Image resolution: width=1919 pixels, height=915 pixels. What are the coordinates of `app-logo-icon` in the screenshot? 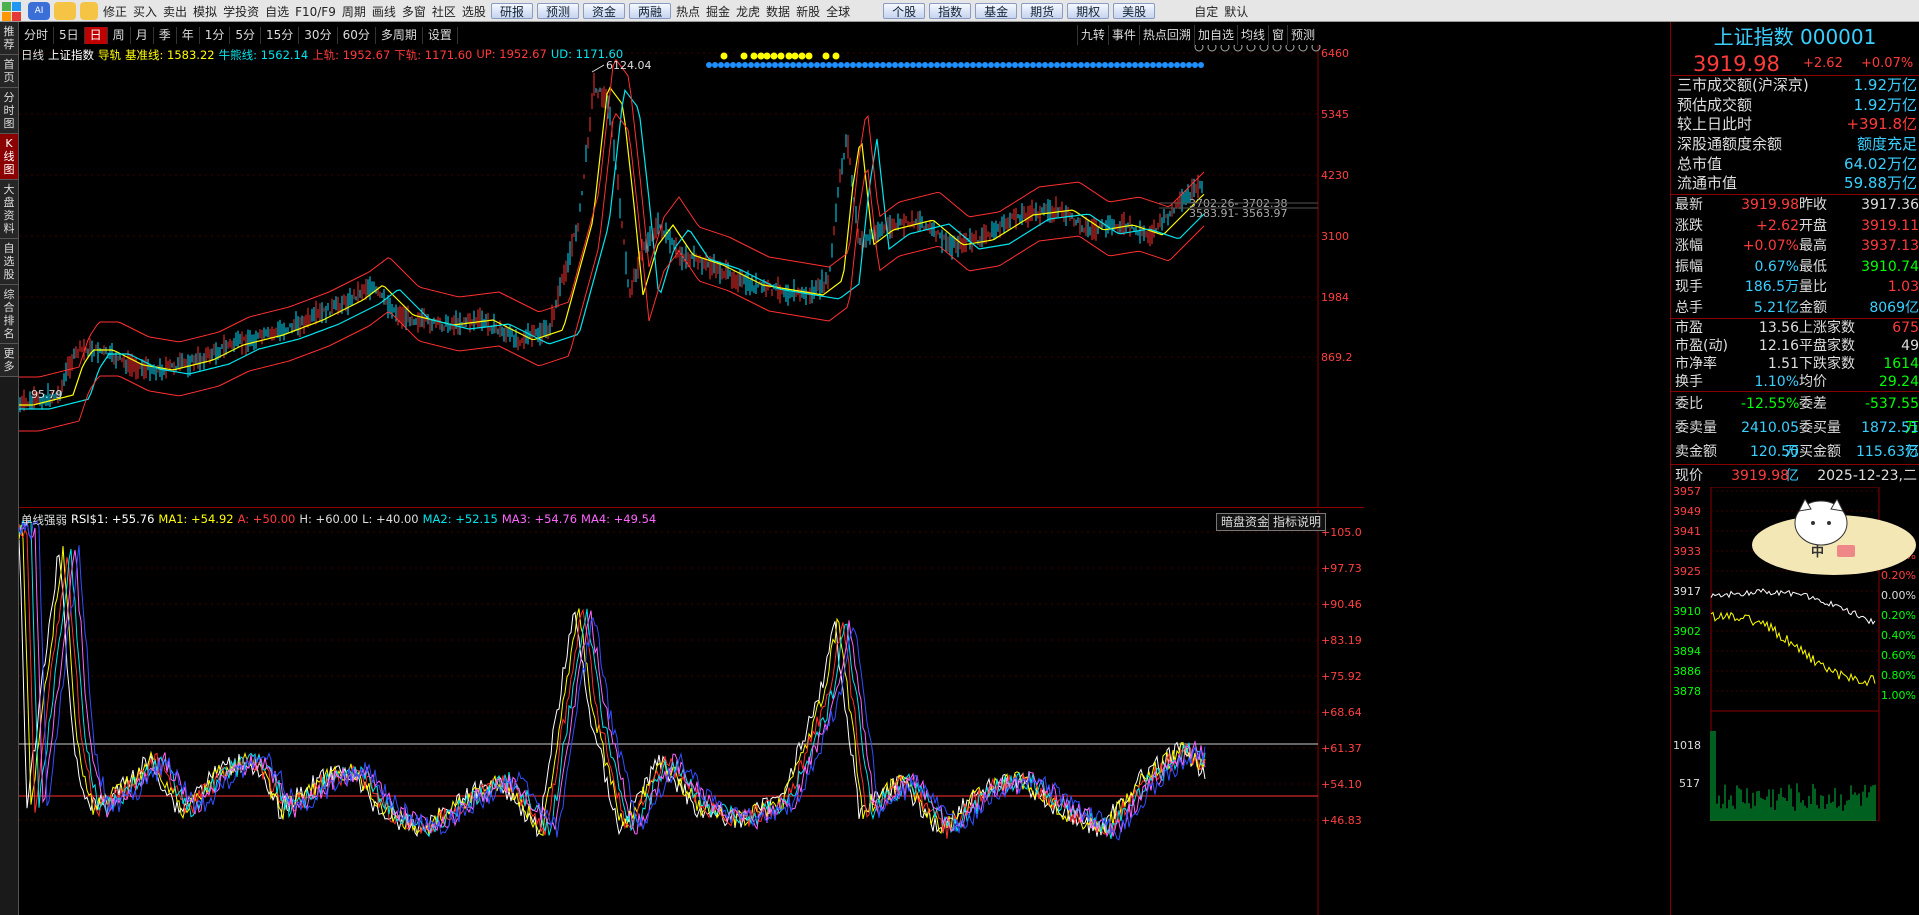 It's located at (13, 12).